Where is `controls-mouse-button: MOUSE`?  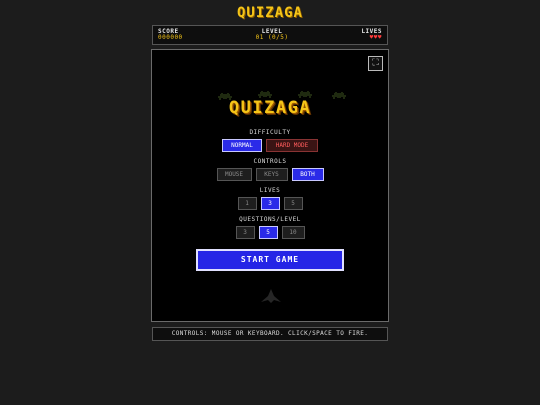
controls-mouse-button: MOUSE is located at coordinates (234, 174).